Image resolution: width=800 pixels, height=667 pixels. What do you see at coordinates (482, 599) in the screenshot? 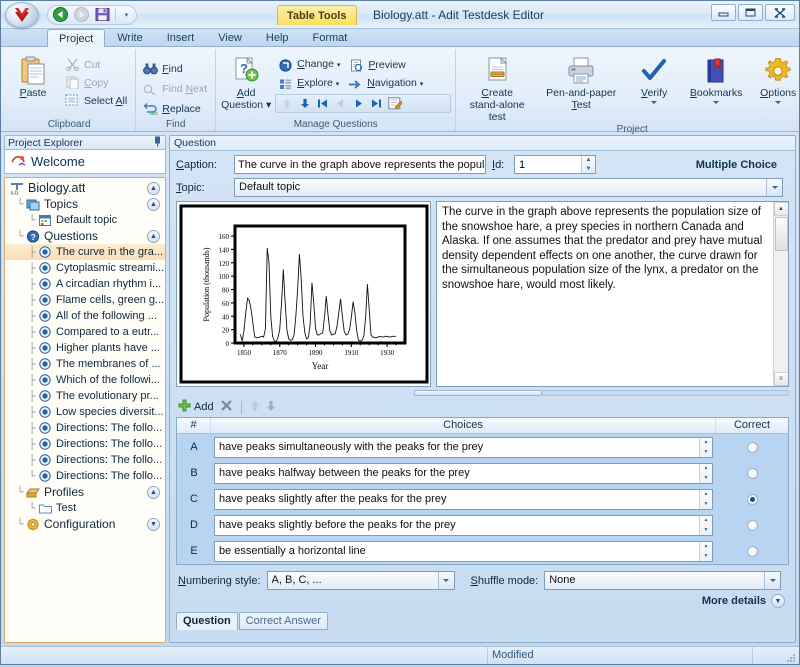
I see `more-details-button: More details ▼` at bounding box center [482, 599].